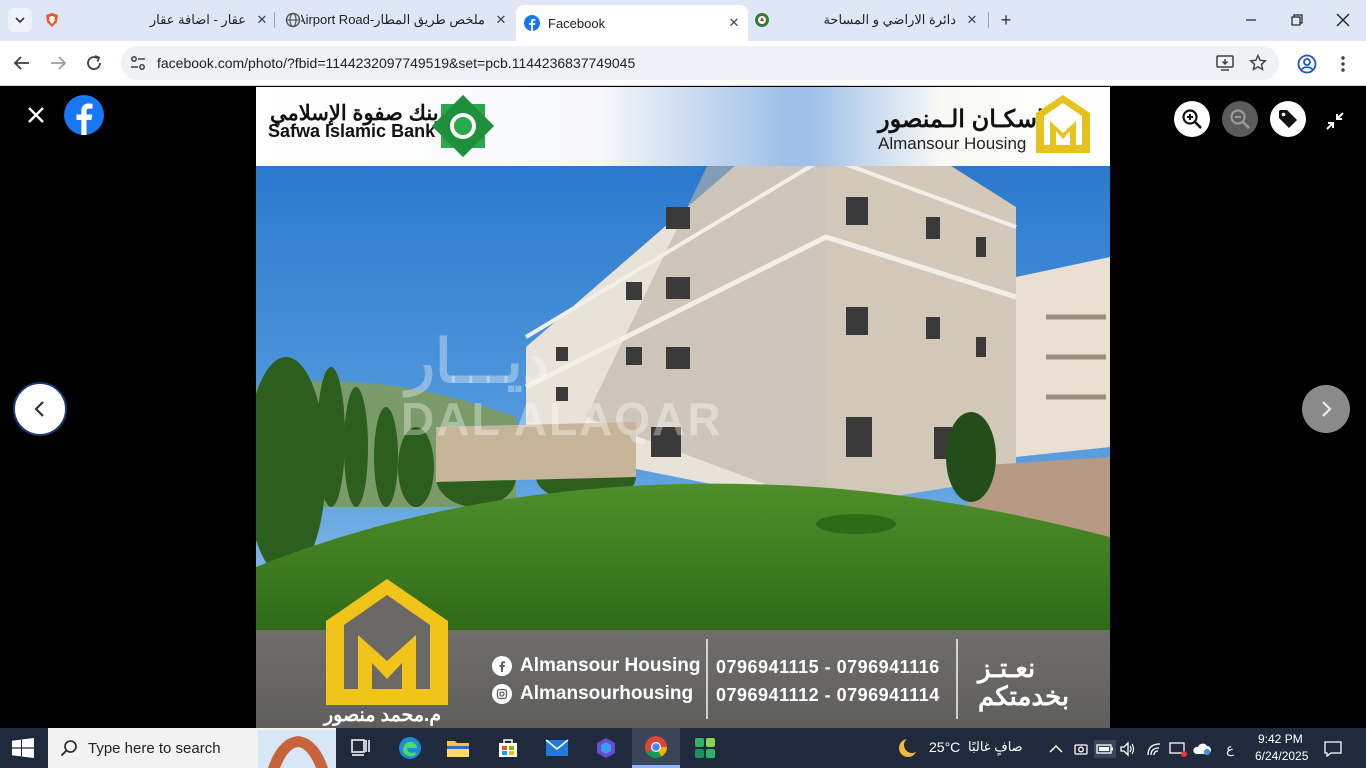  I want to click on battery-button, so click(1105, 749).